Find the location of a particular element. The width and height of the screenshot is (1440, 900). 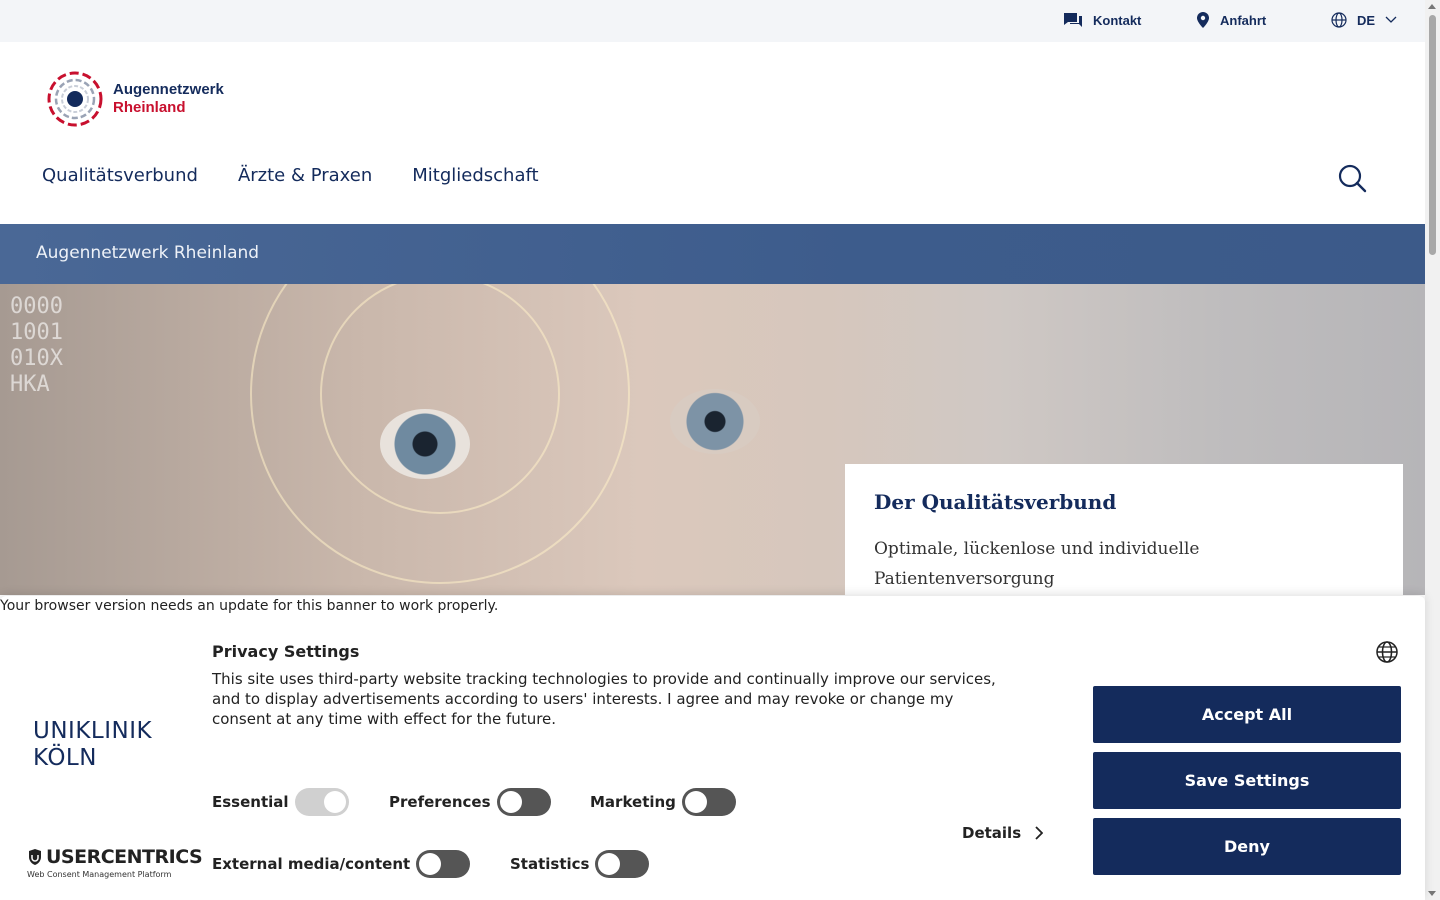

toggle-statistics is located at coordinates (622, 864).